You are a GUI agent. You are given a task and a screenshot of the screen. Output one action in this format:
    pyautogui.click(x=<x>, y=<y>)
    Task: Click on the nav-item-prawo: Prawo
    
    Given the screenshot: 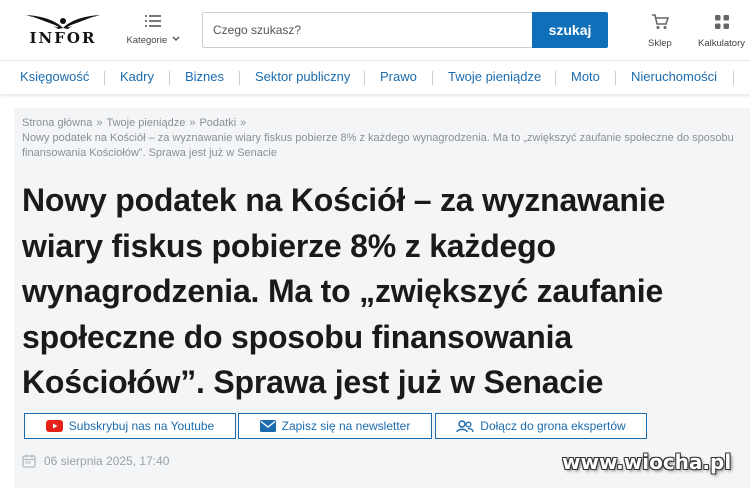 What is the action you would take?
    pyautogui.click(x=398, y=76)
    